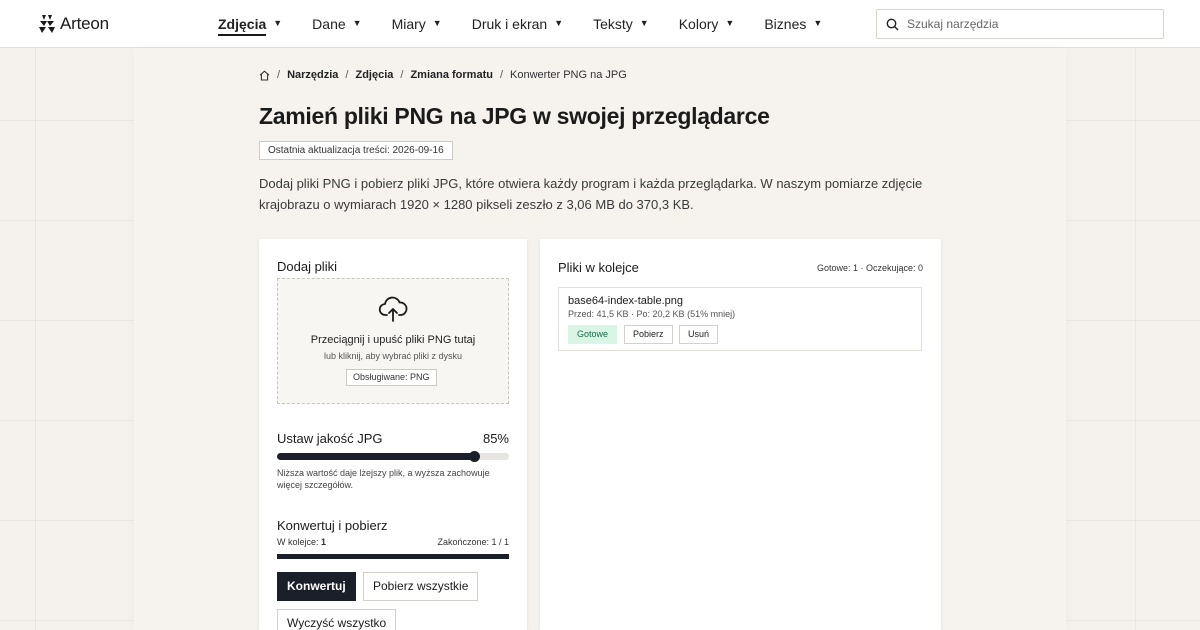  Describe the element at coordinates (451, 75) in the screenshot. I see `breadcrumb-link-zmiana-formatu: Zmiana formatu` at that location.